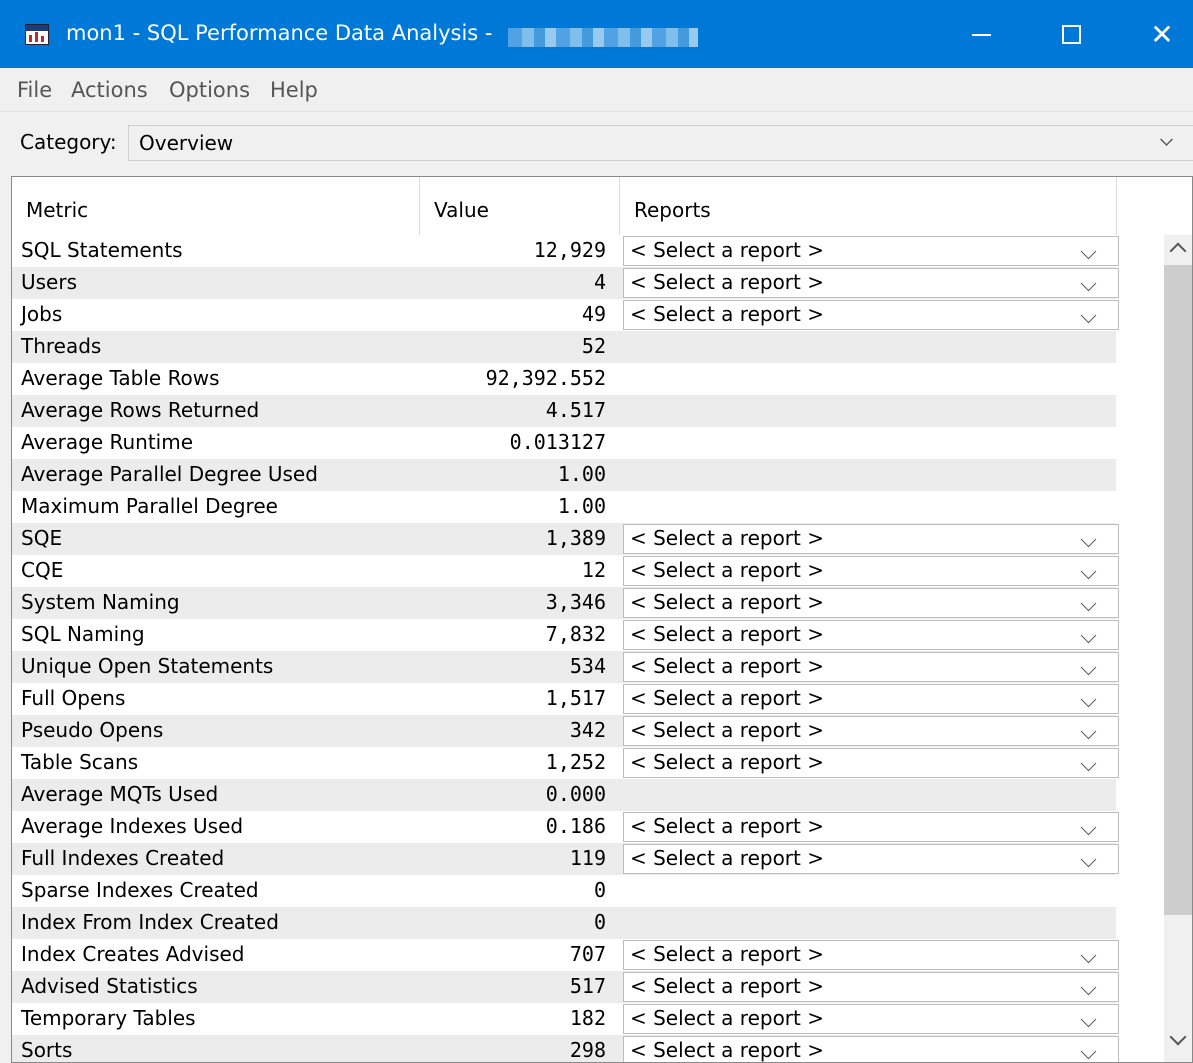  What do you see at coordinates (565, 635) in the screenshot?
I see `table-row: SQL Naming 7,832 < Select a report >` at bounding box center [565, 635].